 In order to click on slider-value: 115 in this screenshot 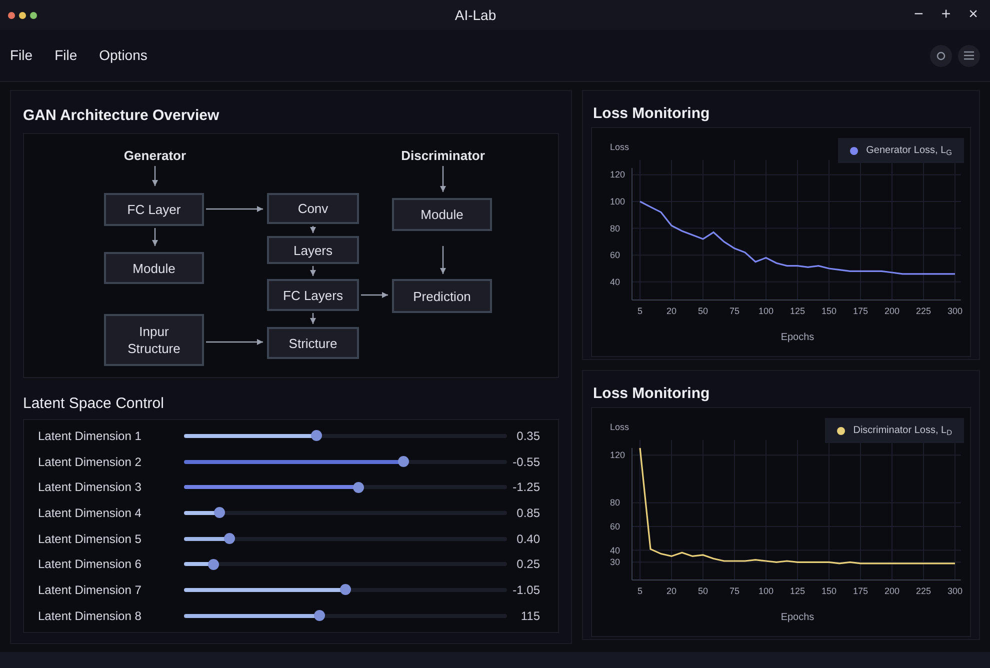, I will do `click(530, 616)`.